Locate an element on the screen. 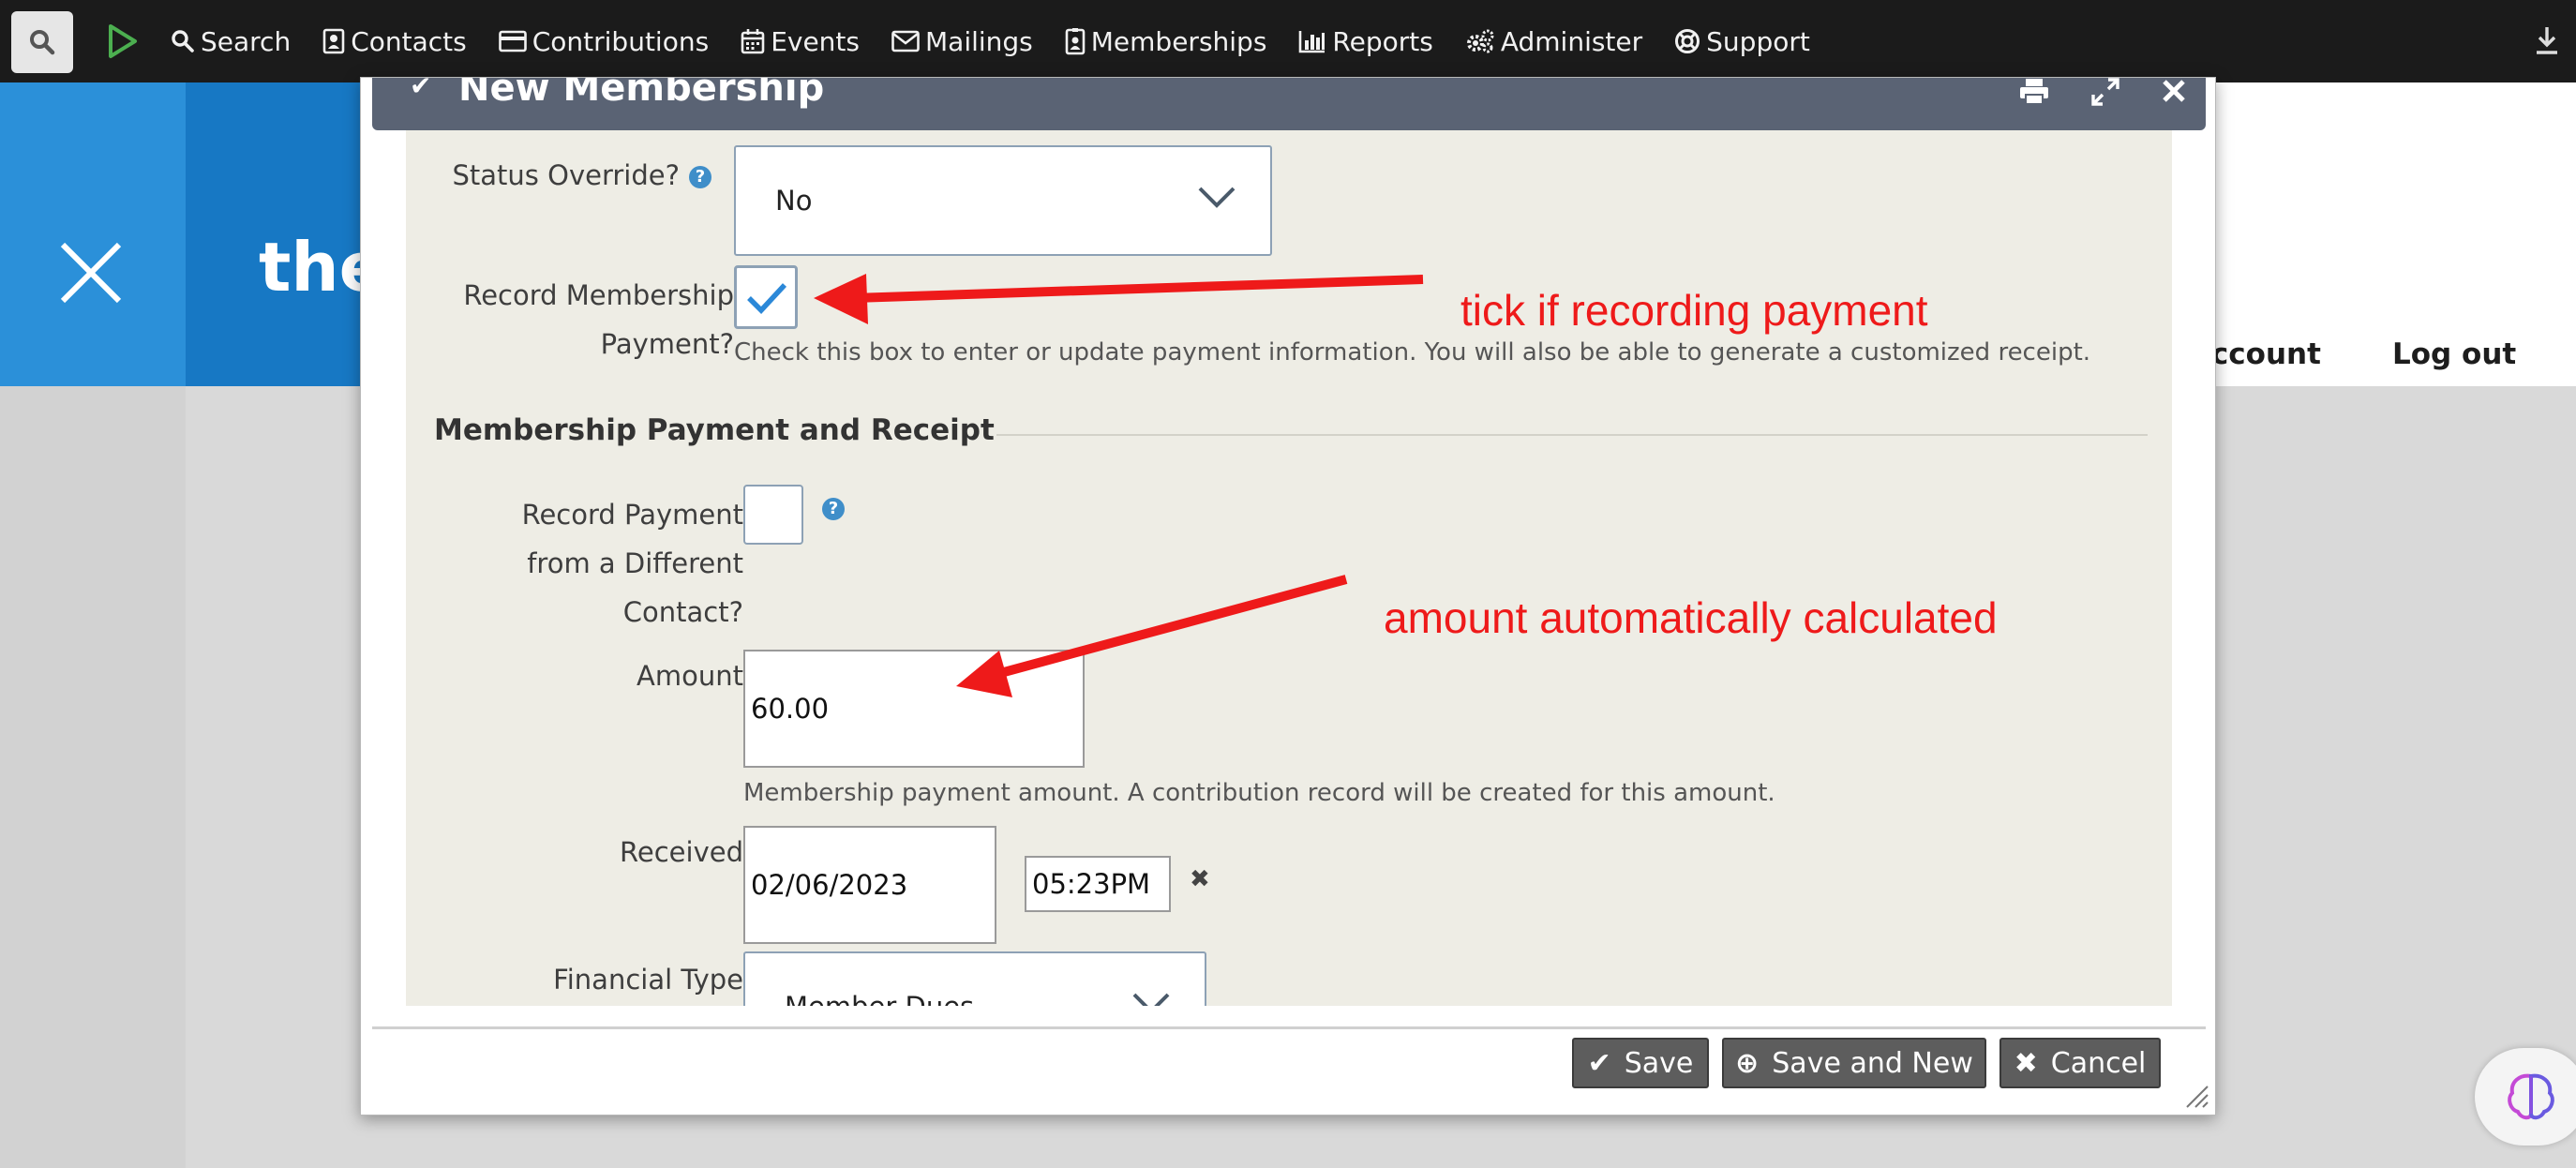 Image resolution: width=2576 pixels, height=1168 pixels. annotation-note-amount: amount automatically calculated is located at coordinates (1691, 618).